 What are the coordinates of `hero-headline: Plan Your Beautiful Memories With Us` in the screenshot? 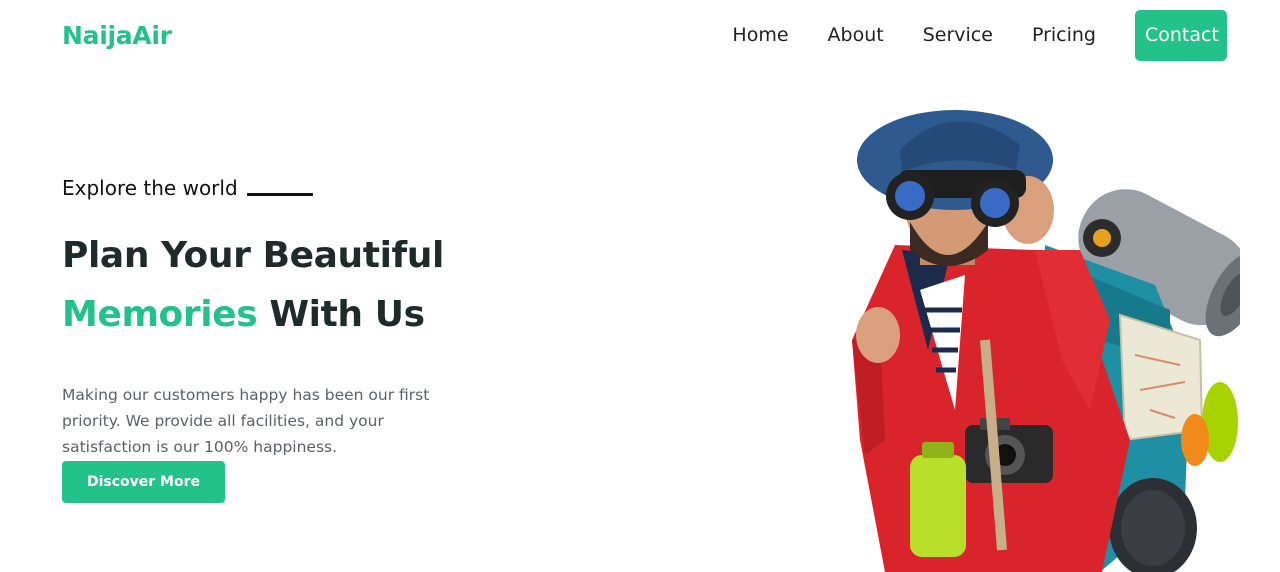 It's located at (253, 285).